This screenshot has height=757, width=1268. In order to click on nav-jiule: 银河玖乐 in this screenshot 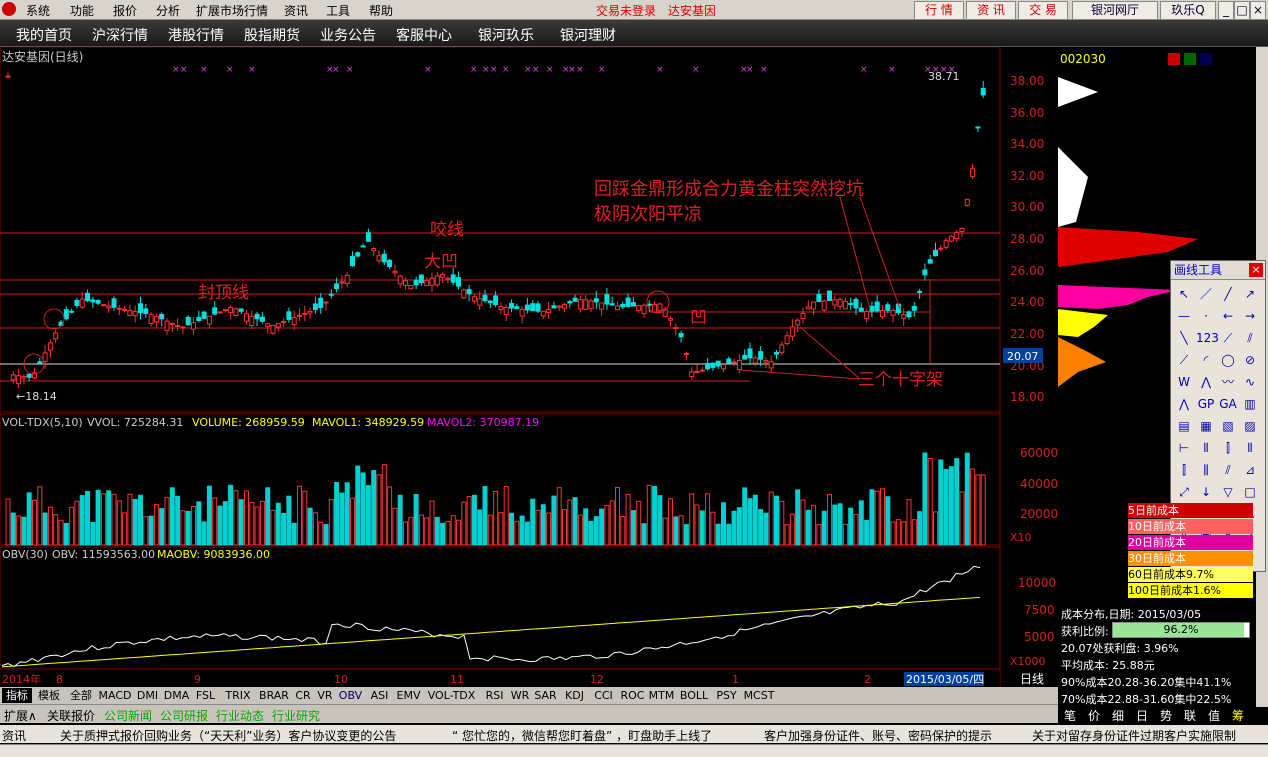, I will do `click(506, 35)`.